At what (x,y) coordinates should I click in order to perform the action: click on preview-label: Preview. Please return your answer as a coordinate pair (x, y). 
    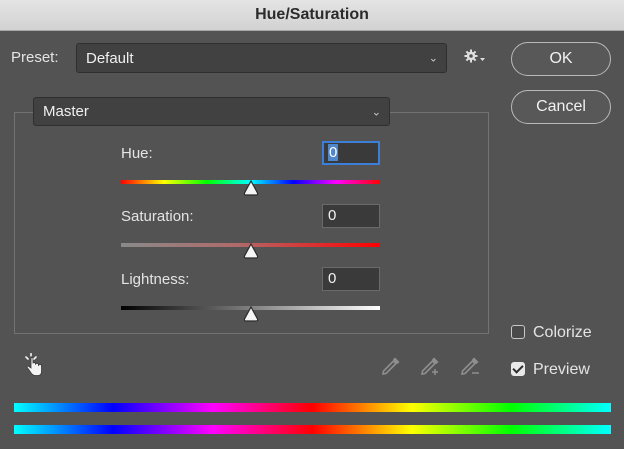
    Looking at the image, I should click on (561, 369).